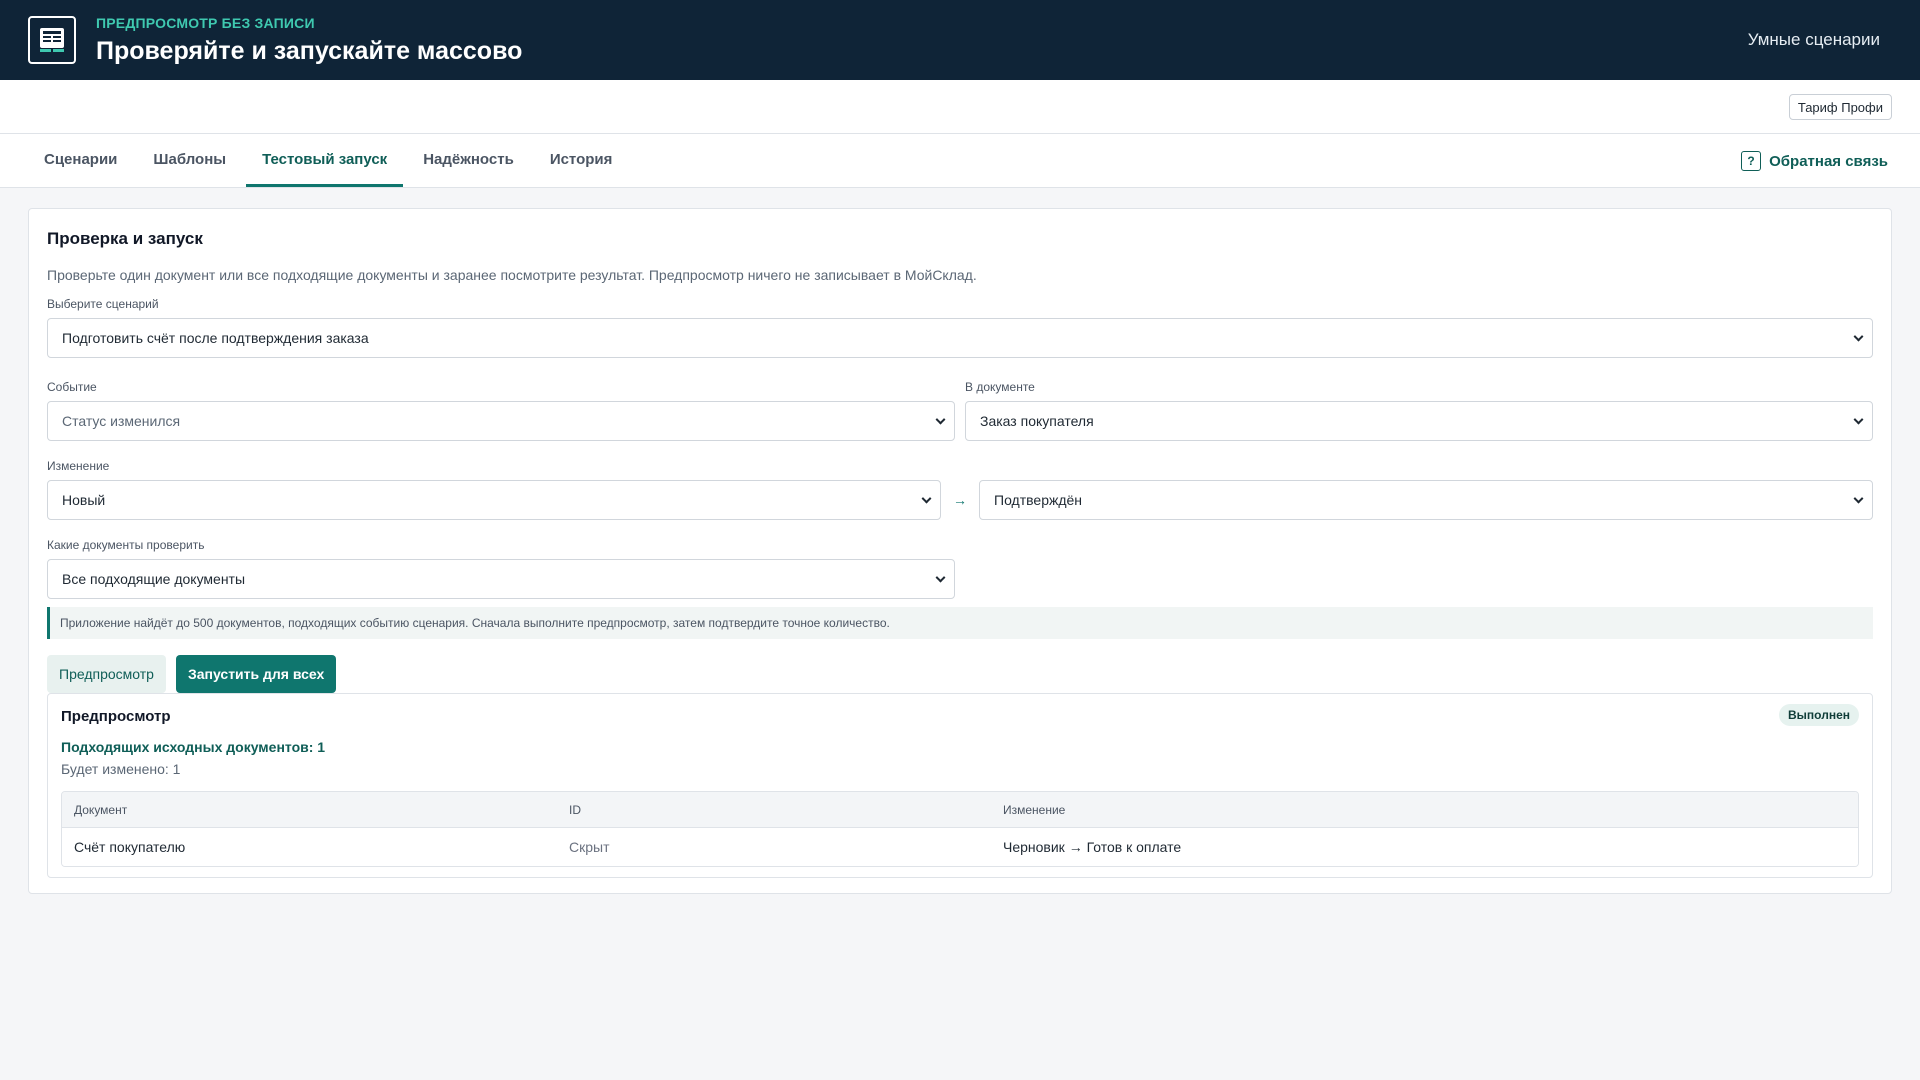 The width and height of the screenshot is (1920, 1080). I want to click on feedback-link: ? Обратная связь, so click(1814, 161).